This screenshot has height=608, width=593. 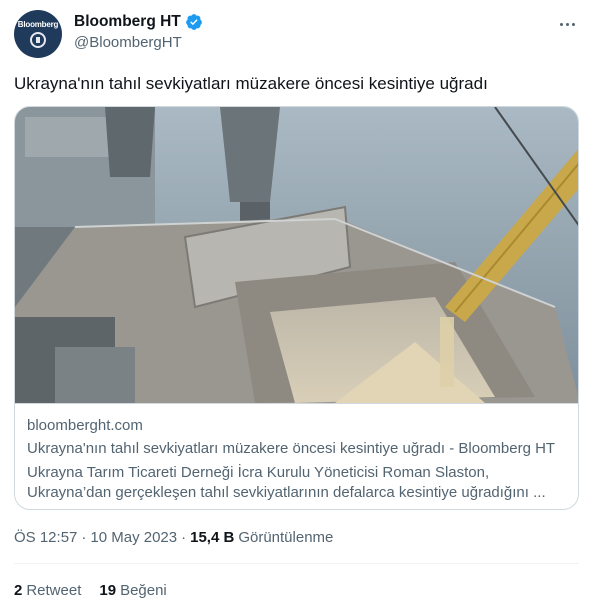 I want to click on avatar-logo-text: Bloomberg, so click(x=38, y=24).